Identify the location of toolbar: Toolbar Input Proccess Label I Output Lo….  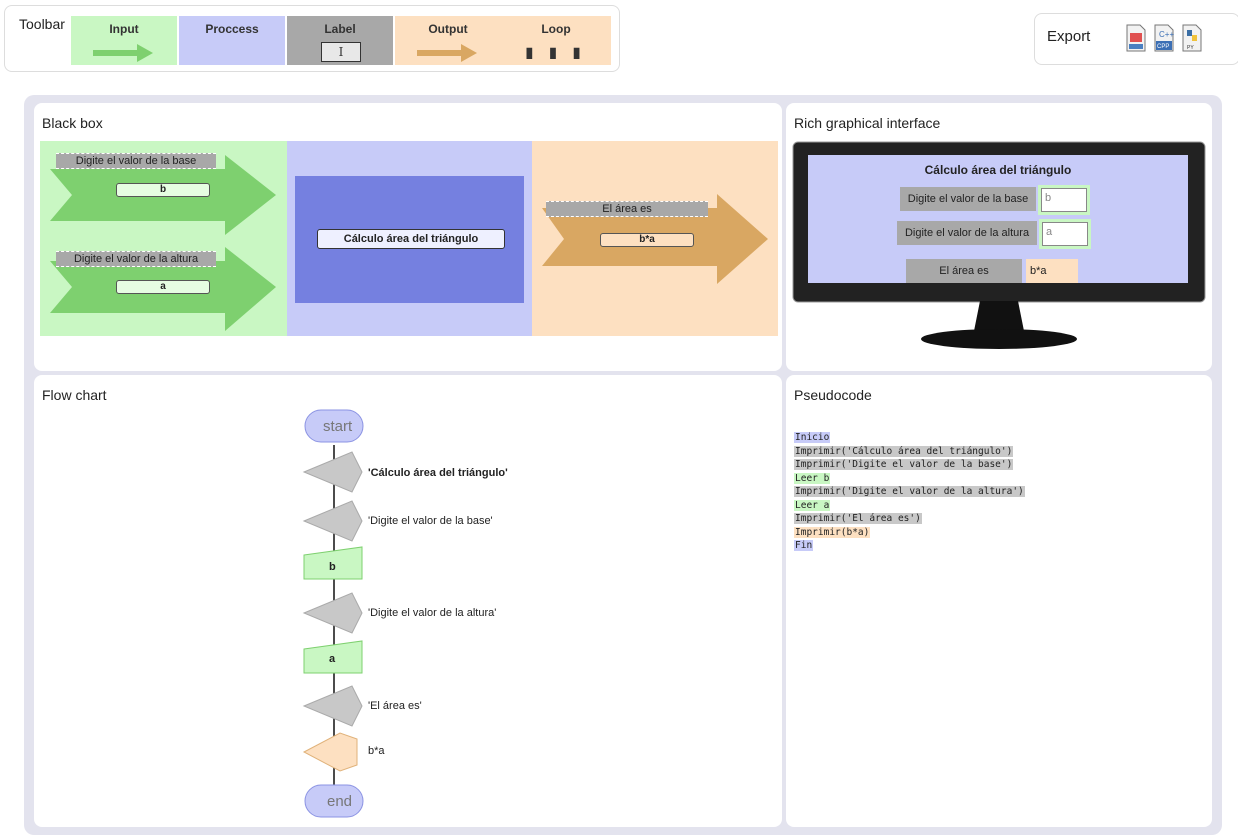
(312, 38).